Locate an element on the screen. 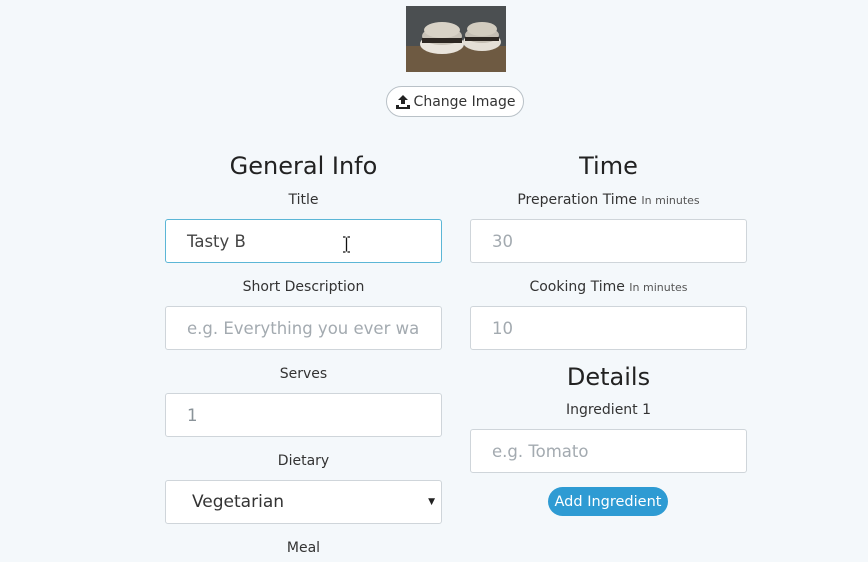 This screenshot has height=562, width=868. title-label: Title is located at coordinates (303, 200).